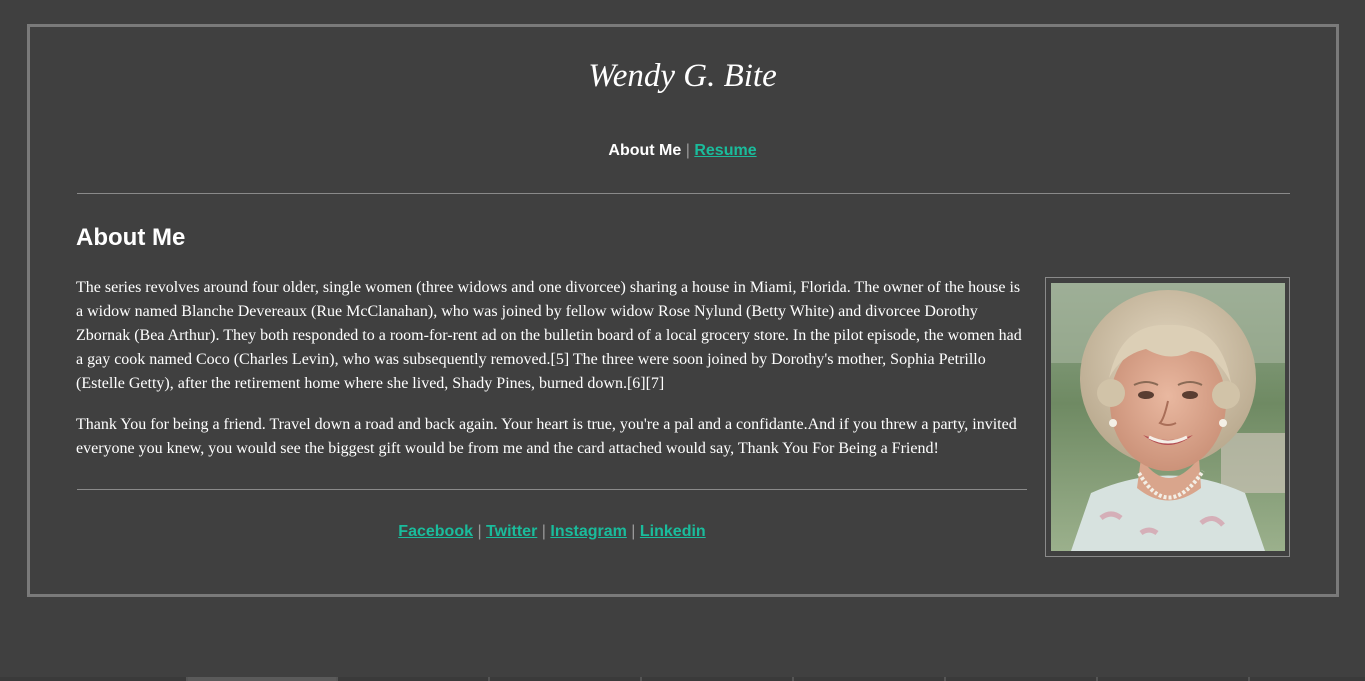  What do you see at coordinates (435, 531) in the screenshot?
I see `social-link-facebook: Facebook` at bounding box center [435, 531].